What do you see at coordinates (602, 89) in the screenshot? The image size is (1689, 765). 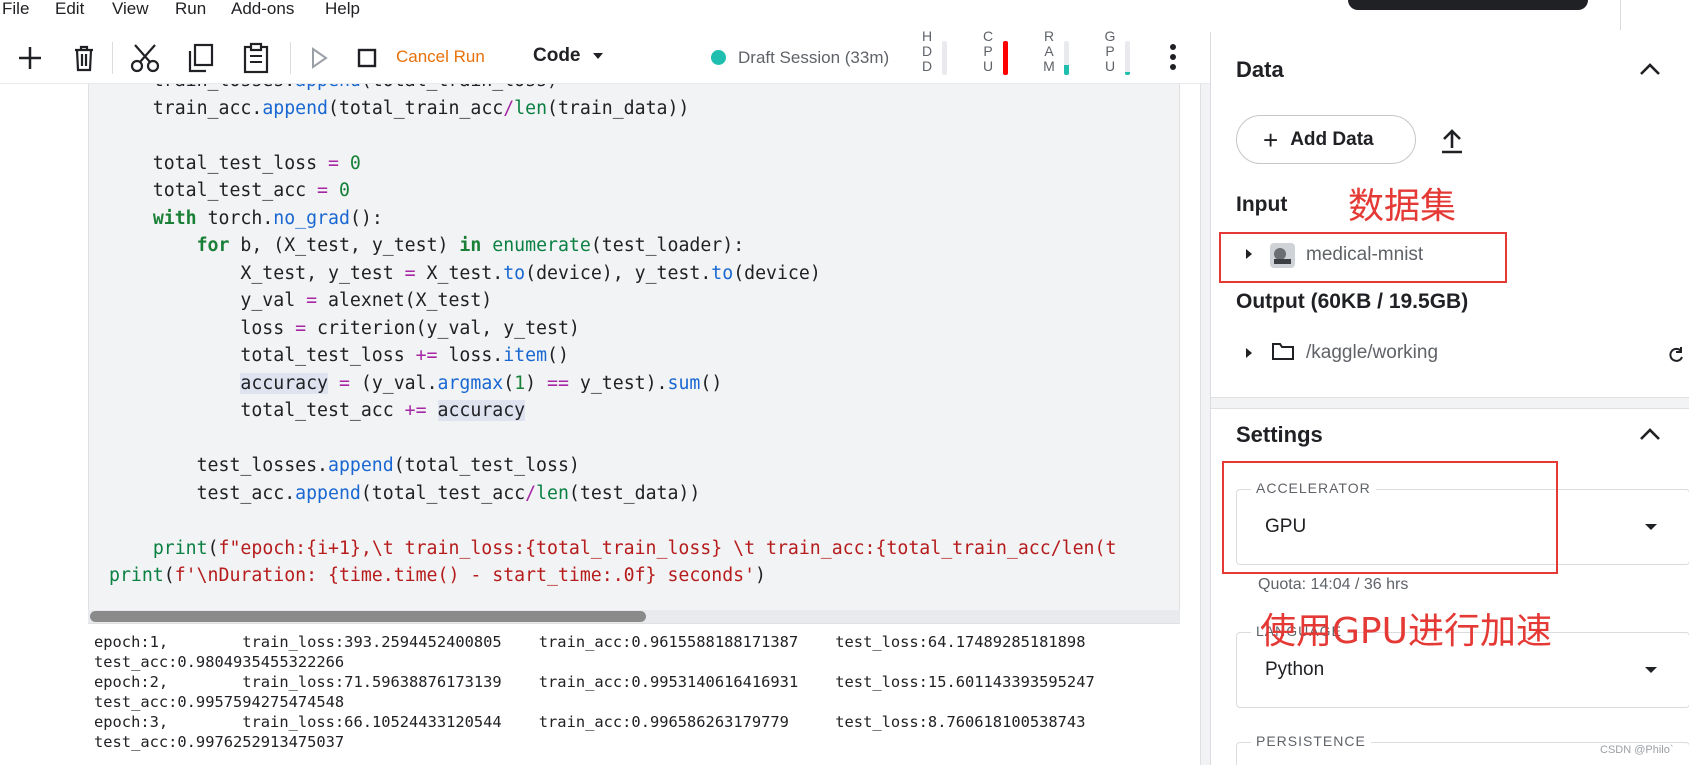 I see `code-line: train_losses.append(total_train_loss)` at bounding box center [602, 89].